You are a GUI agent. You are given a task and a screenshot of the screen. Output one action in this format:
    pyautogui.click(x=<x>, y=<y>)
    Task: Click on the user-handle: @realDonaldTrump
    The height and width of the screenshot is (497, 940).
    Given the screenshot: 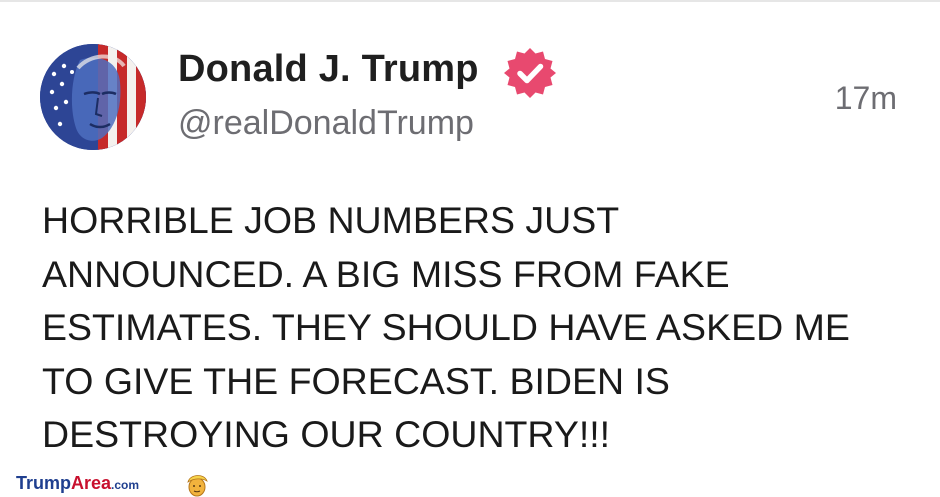 What is the action you would take?
    pyautogui.click(x=326, y=123)
    